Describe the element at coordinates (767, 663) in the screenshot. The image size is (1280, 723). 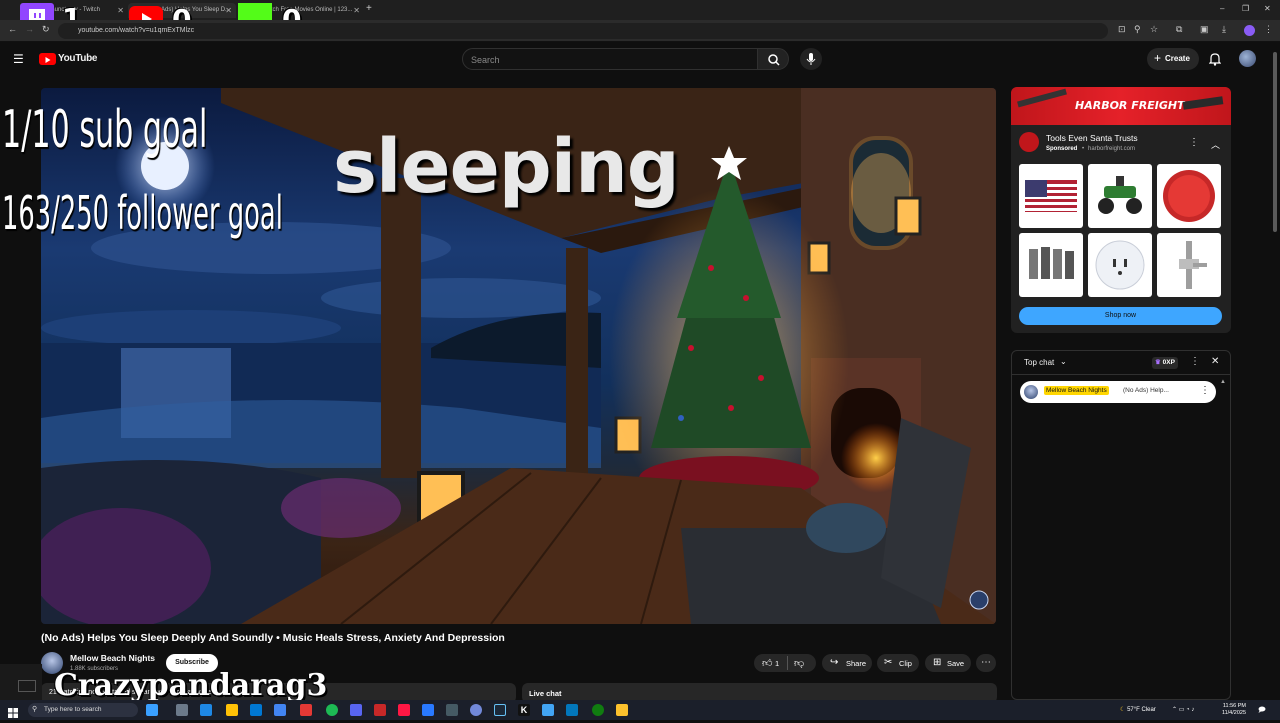
I see `like-icon: 👍︎` at that location.